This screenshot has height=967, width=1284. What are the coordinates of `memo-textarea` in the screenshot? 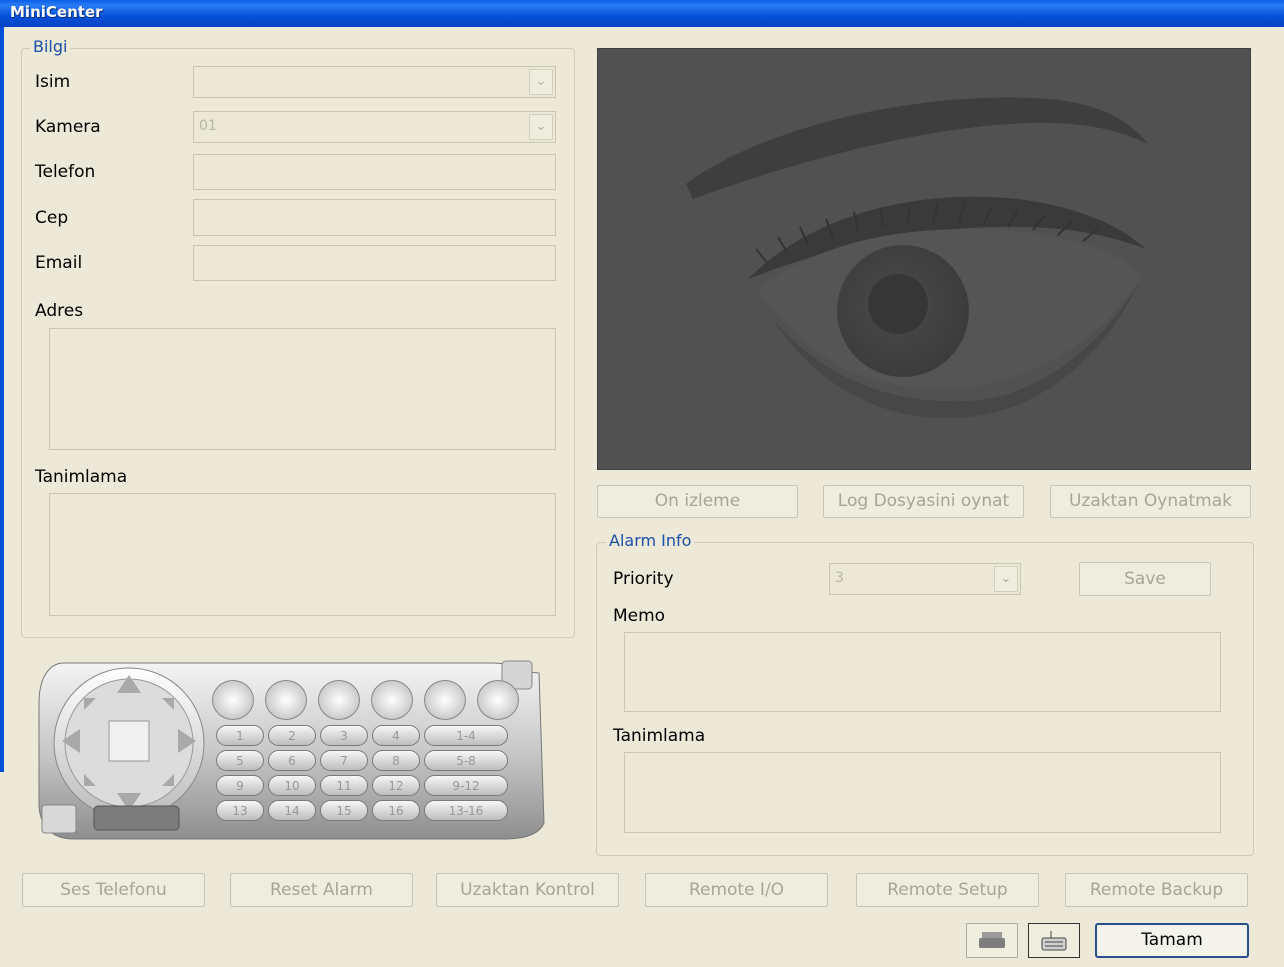 It's located at (922, 672).